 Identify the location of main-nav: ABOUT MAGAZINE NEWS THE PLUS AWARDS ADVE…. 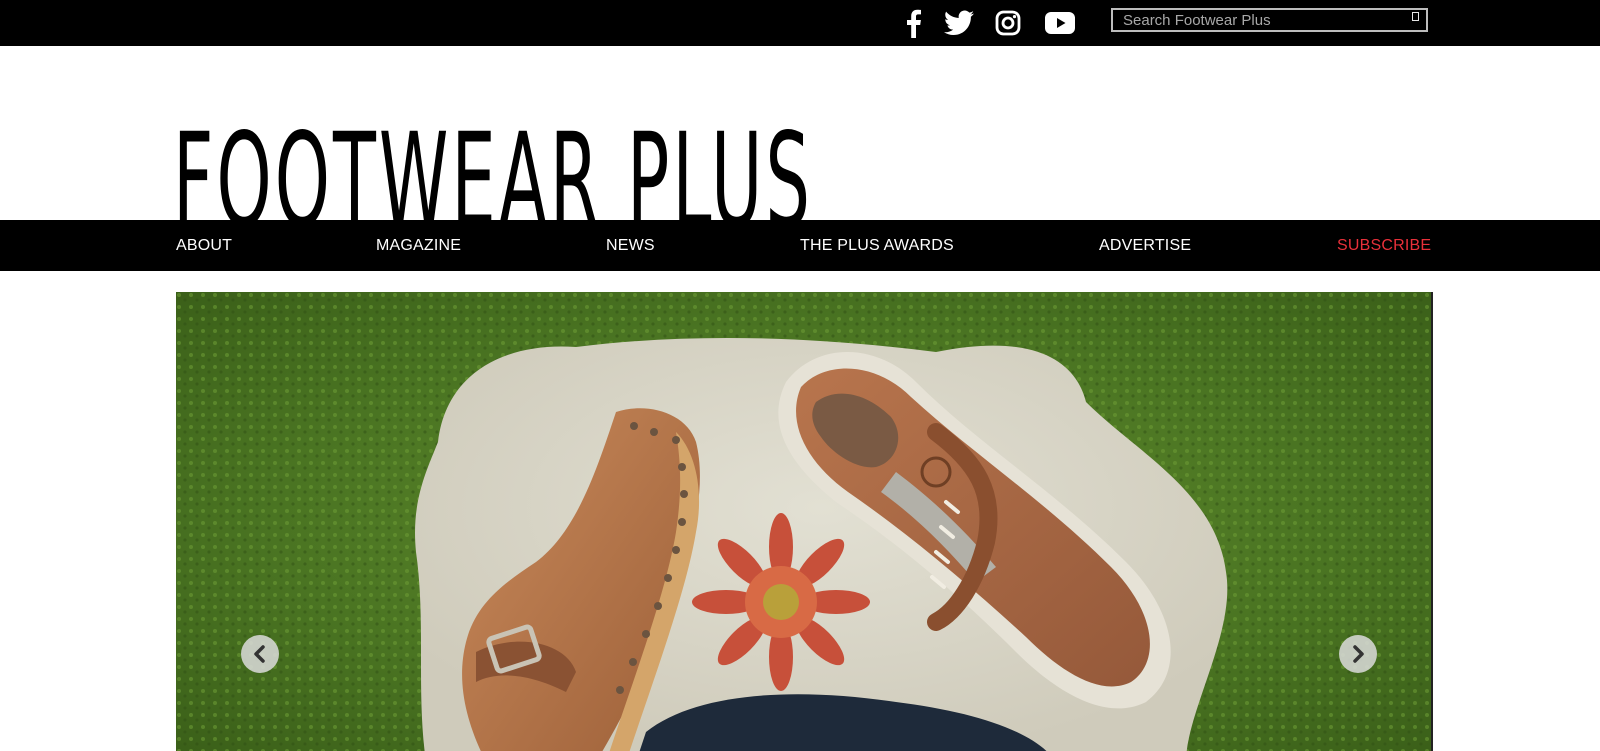
(800, 245).